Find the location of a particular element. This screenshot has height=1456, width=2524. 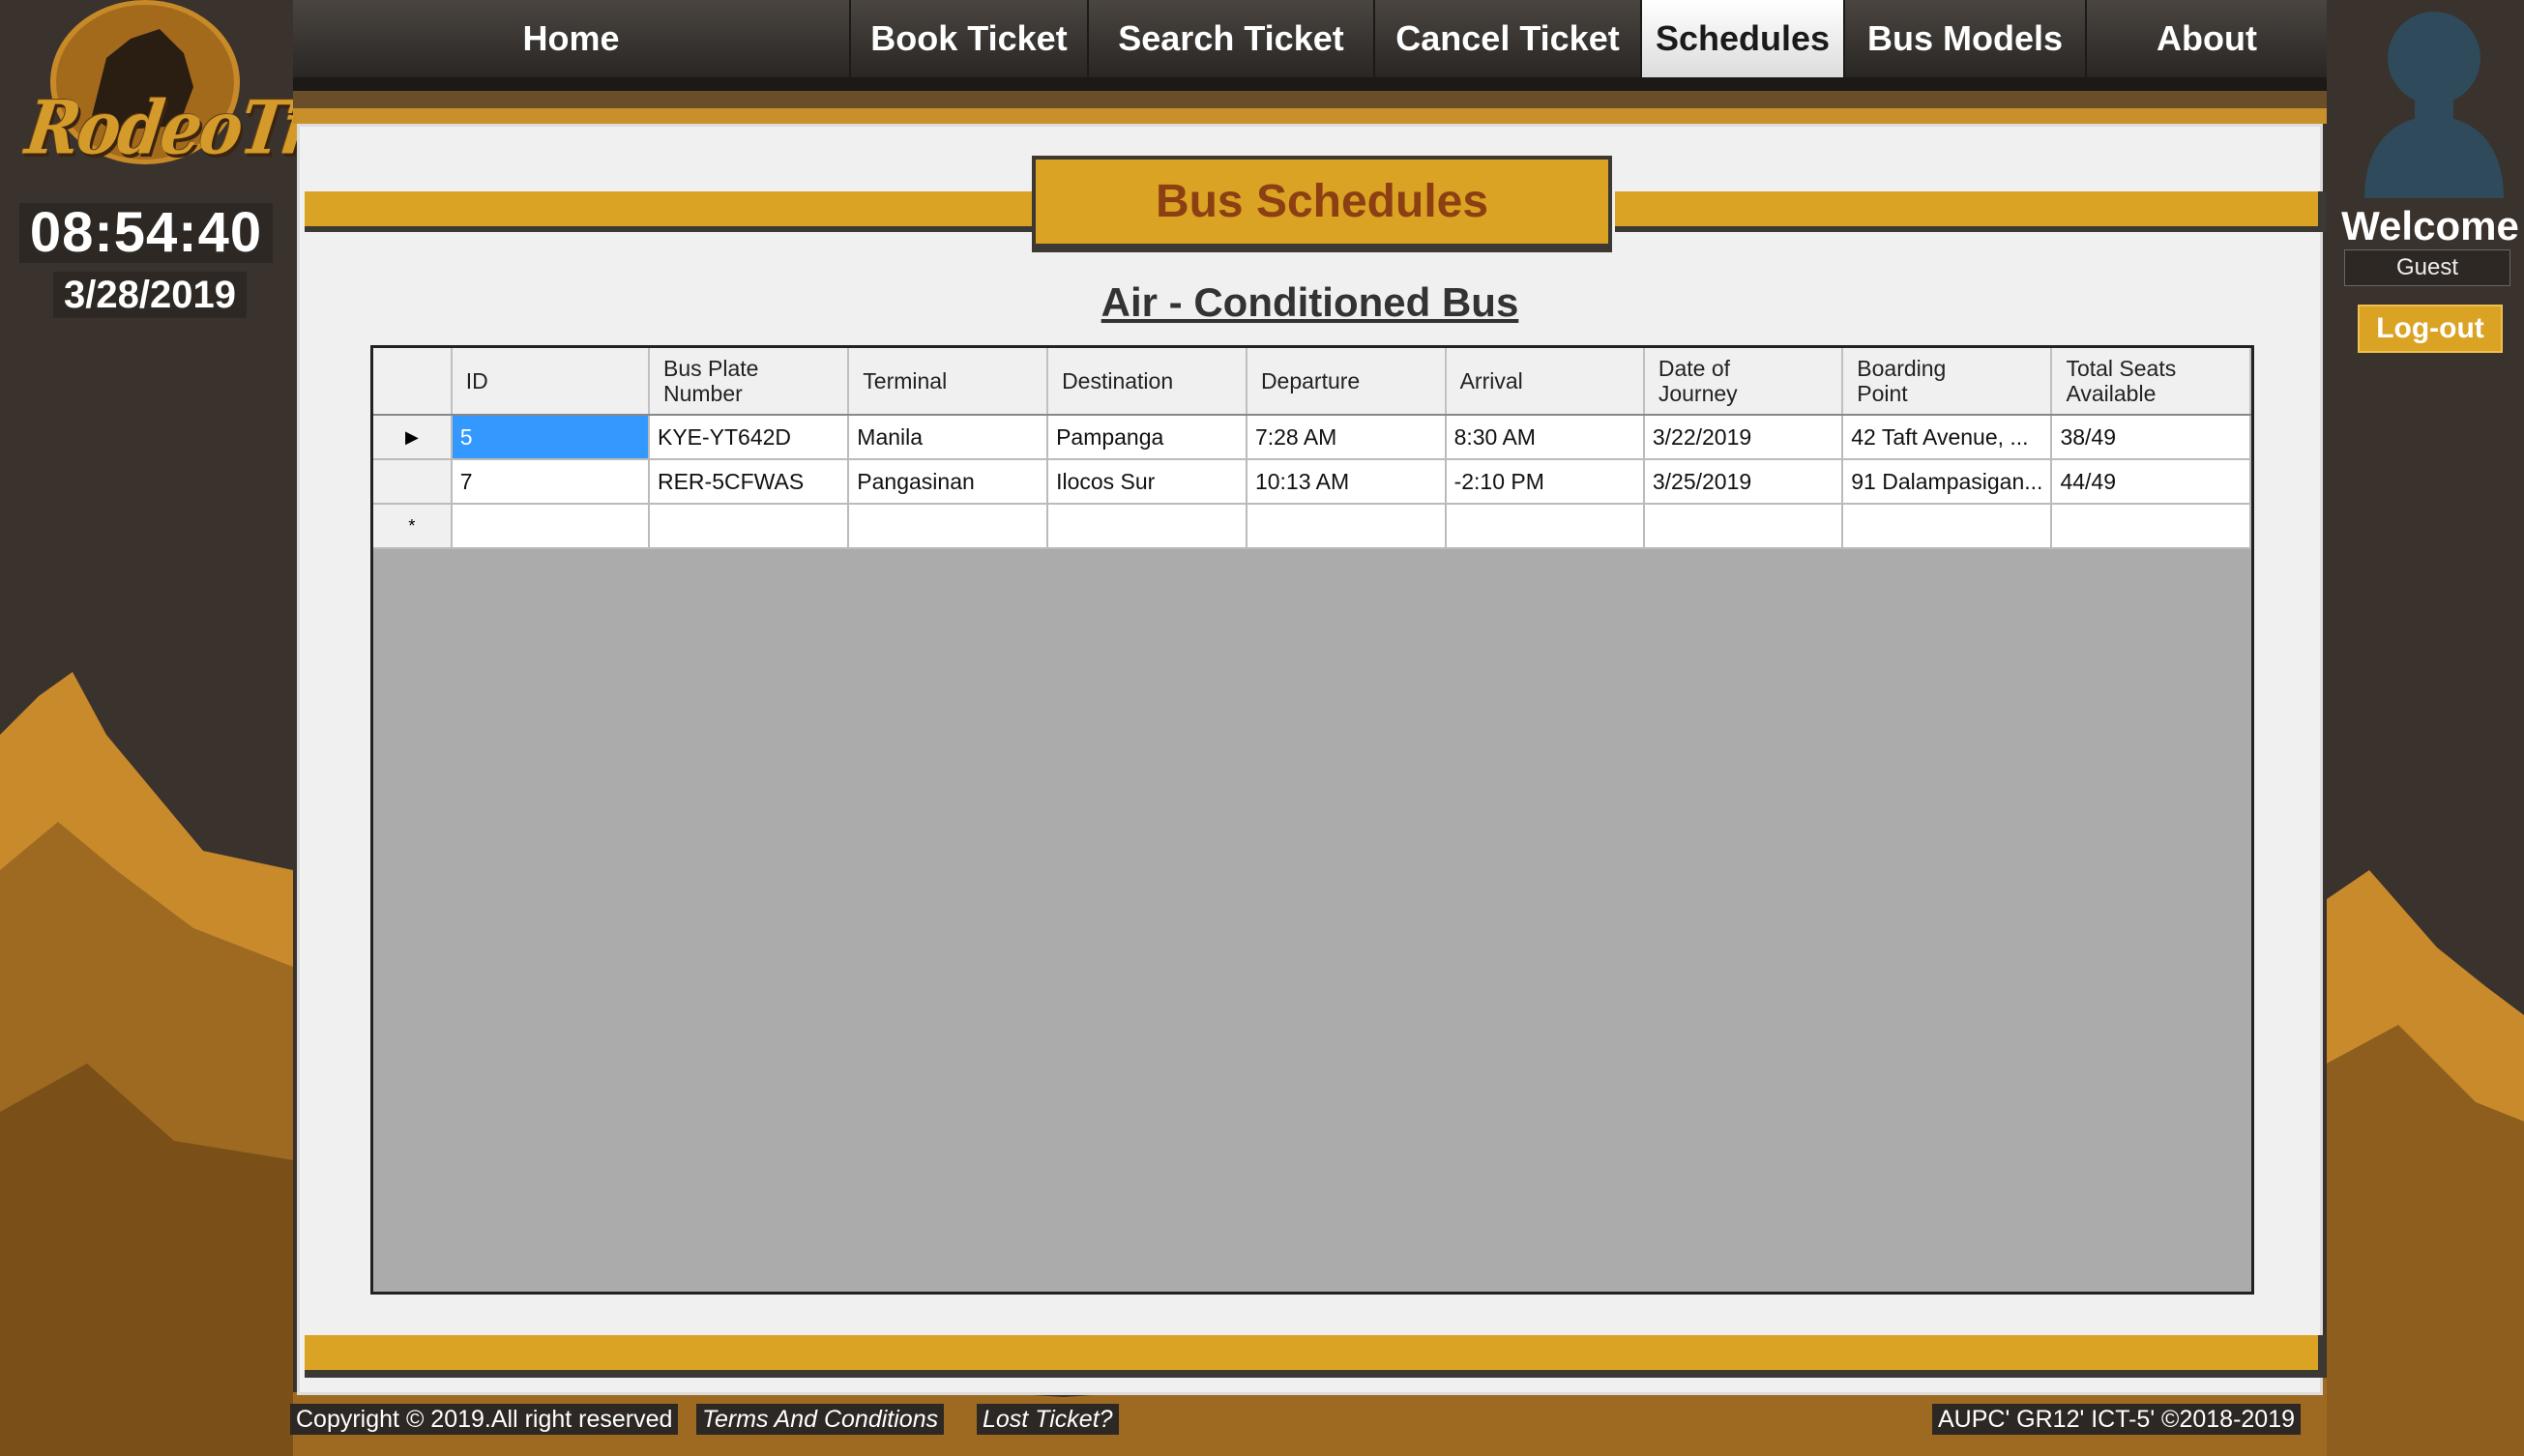

grid-cell: RER-5CFWAS is located at coordinates (749, 482).